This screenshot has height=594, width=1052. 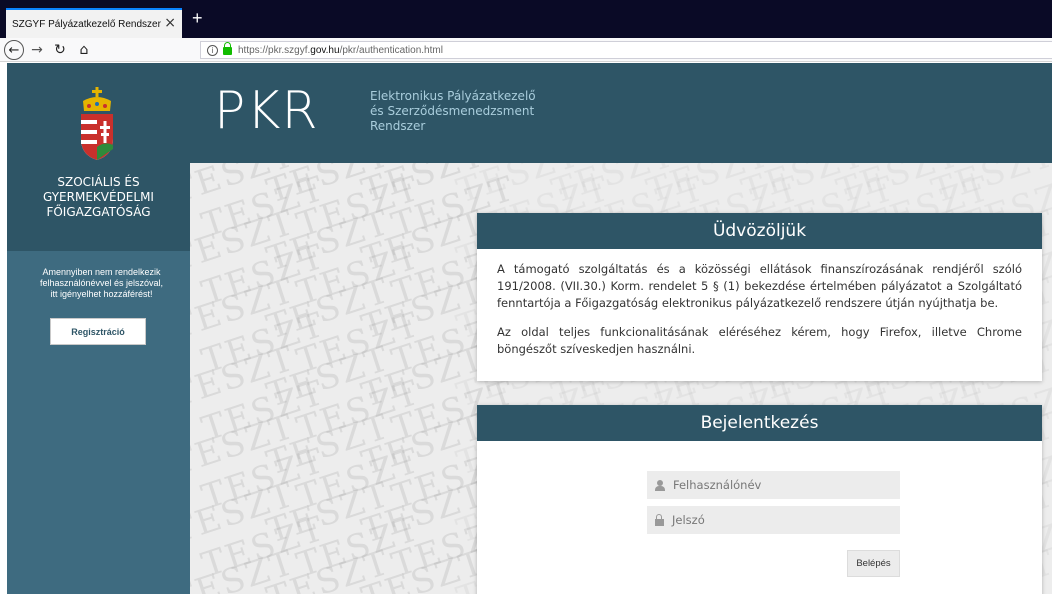 What do you see at coordinates (873, 563) in the screenshot?
I see `login-button: Belépés` at bounding box center [873, 563].